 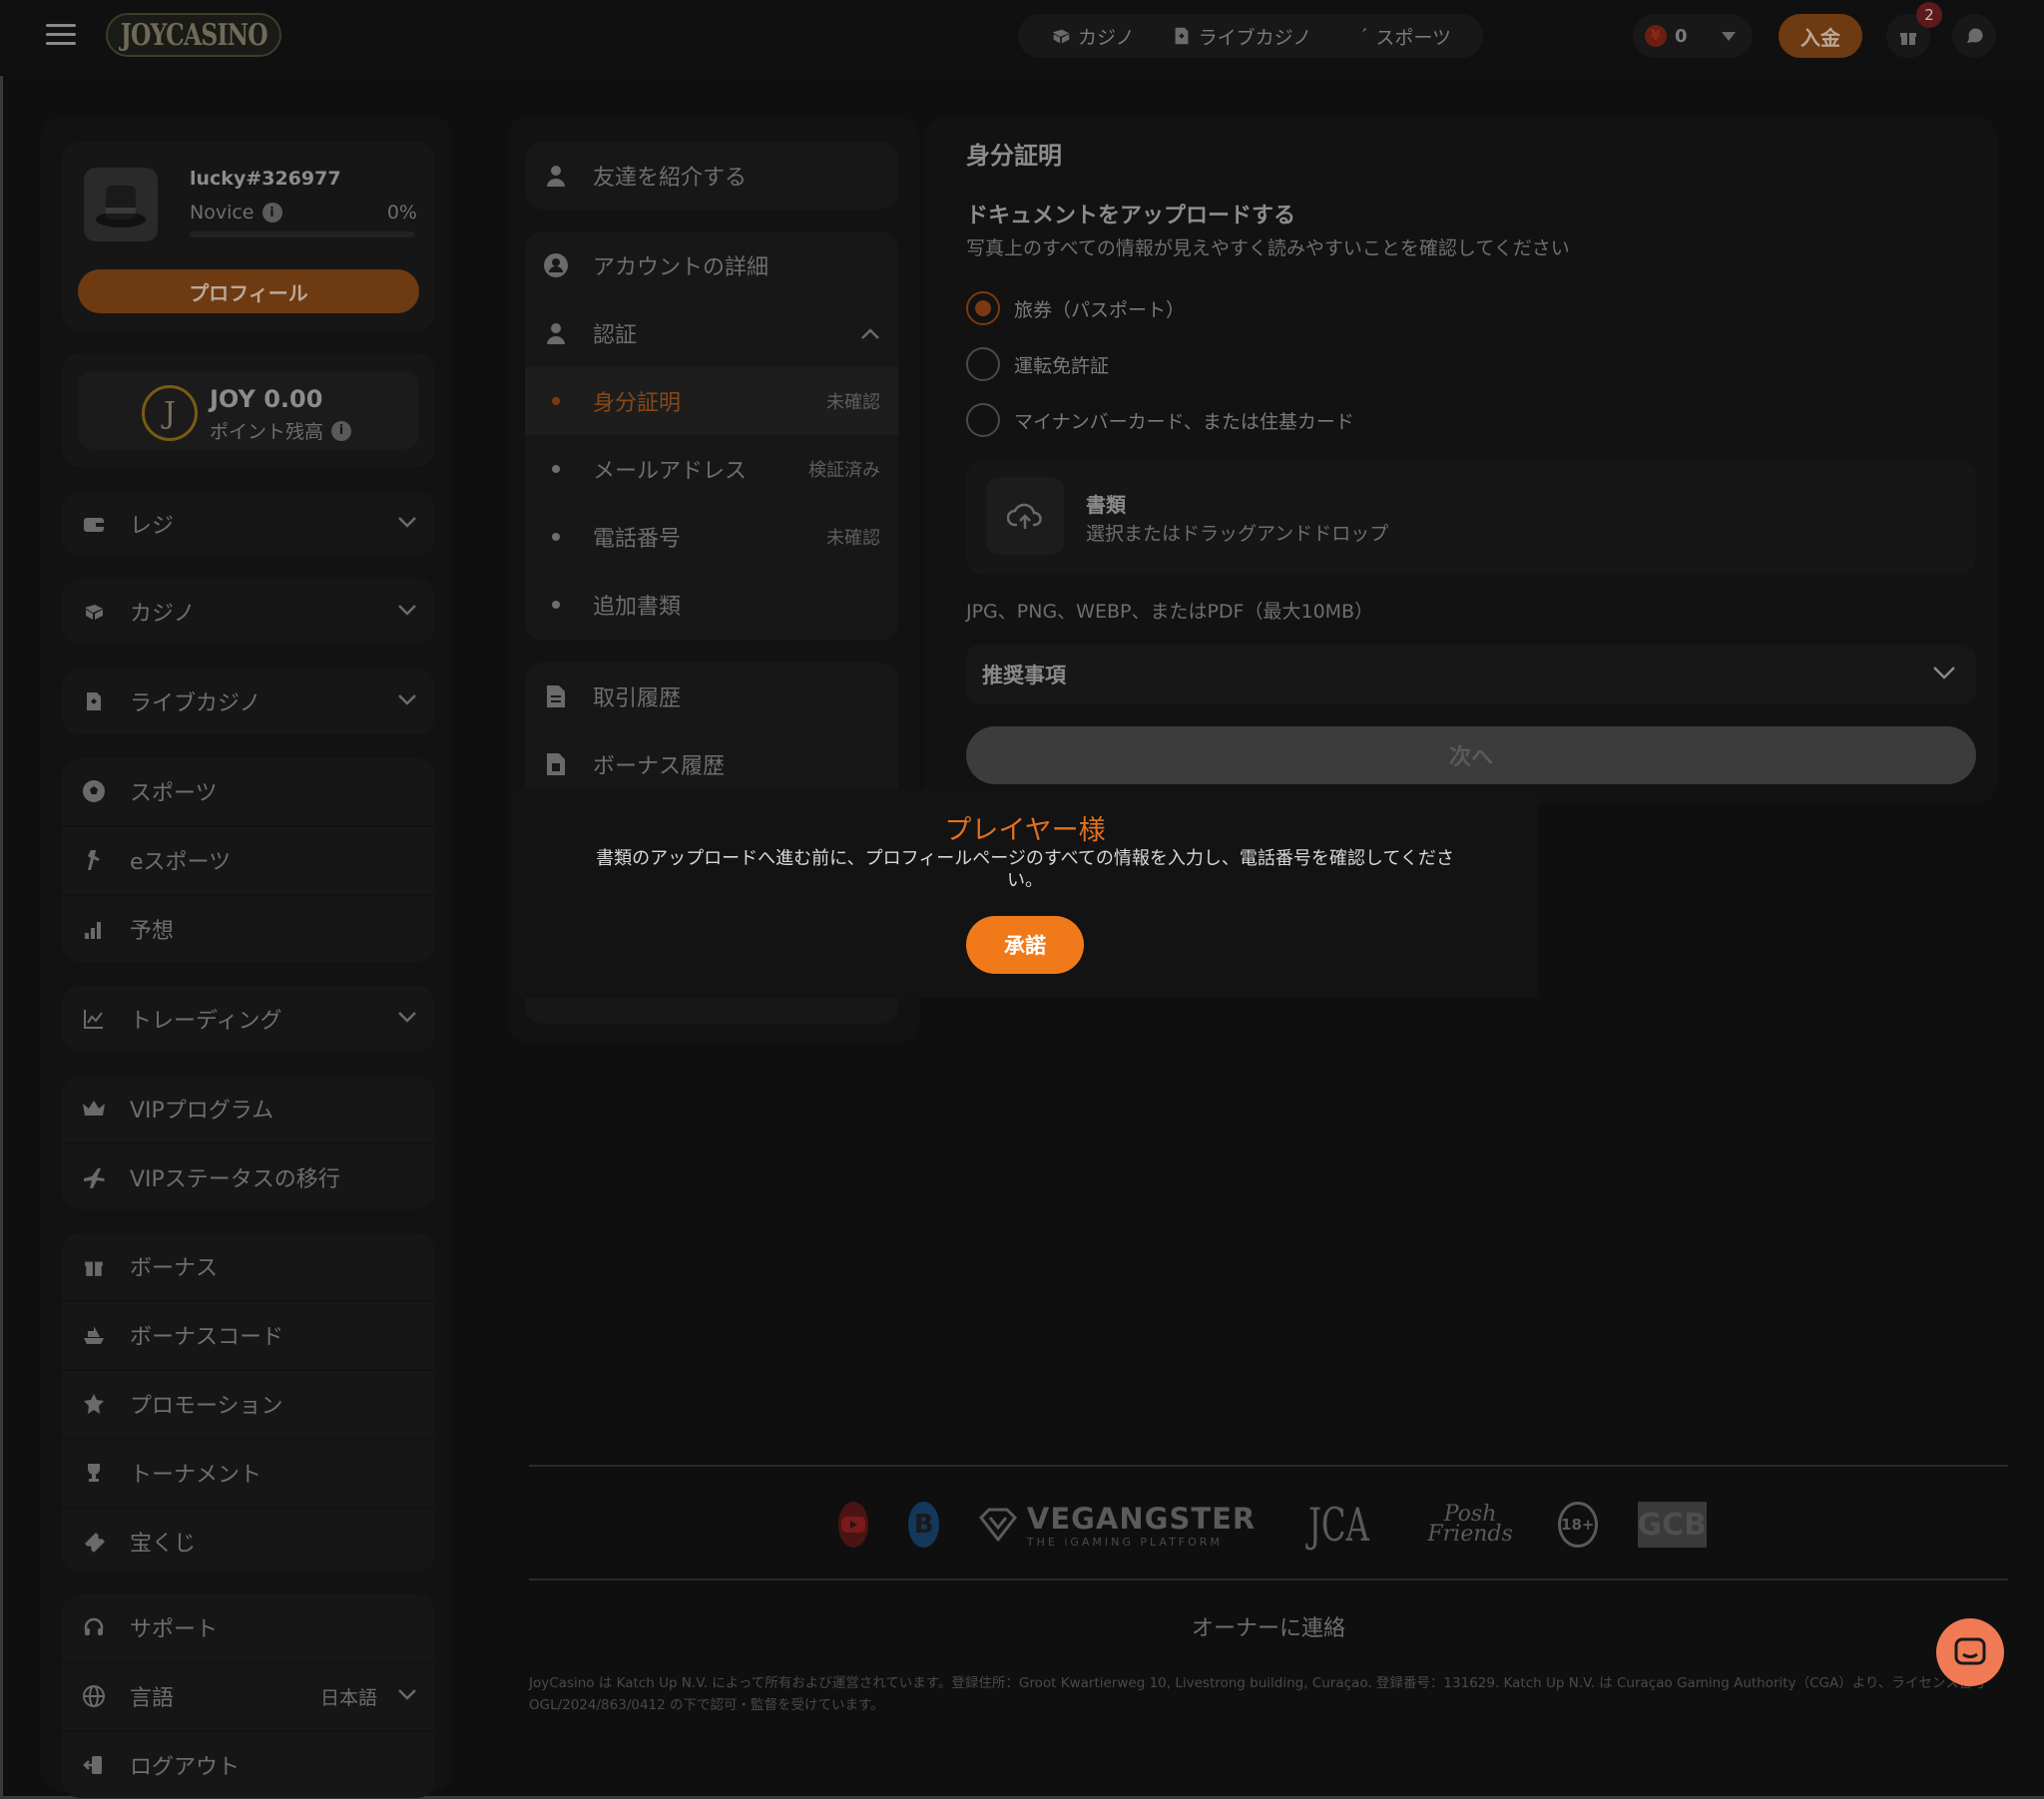 What do you see at coordinates (711, 176) in the screenshot?
I see `menu-item-refer-friend: 友達を紹介する` at bounding box center [711, 176].